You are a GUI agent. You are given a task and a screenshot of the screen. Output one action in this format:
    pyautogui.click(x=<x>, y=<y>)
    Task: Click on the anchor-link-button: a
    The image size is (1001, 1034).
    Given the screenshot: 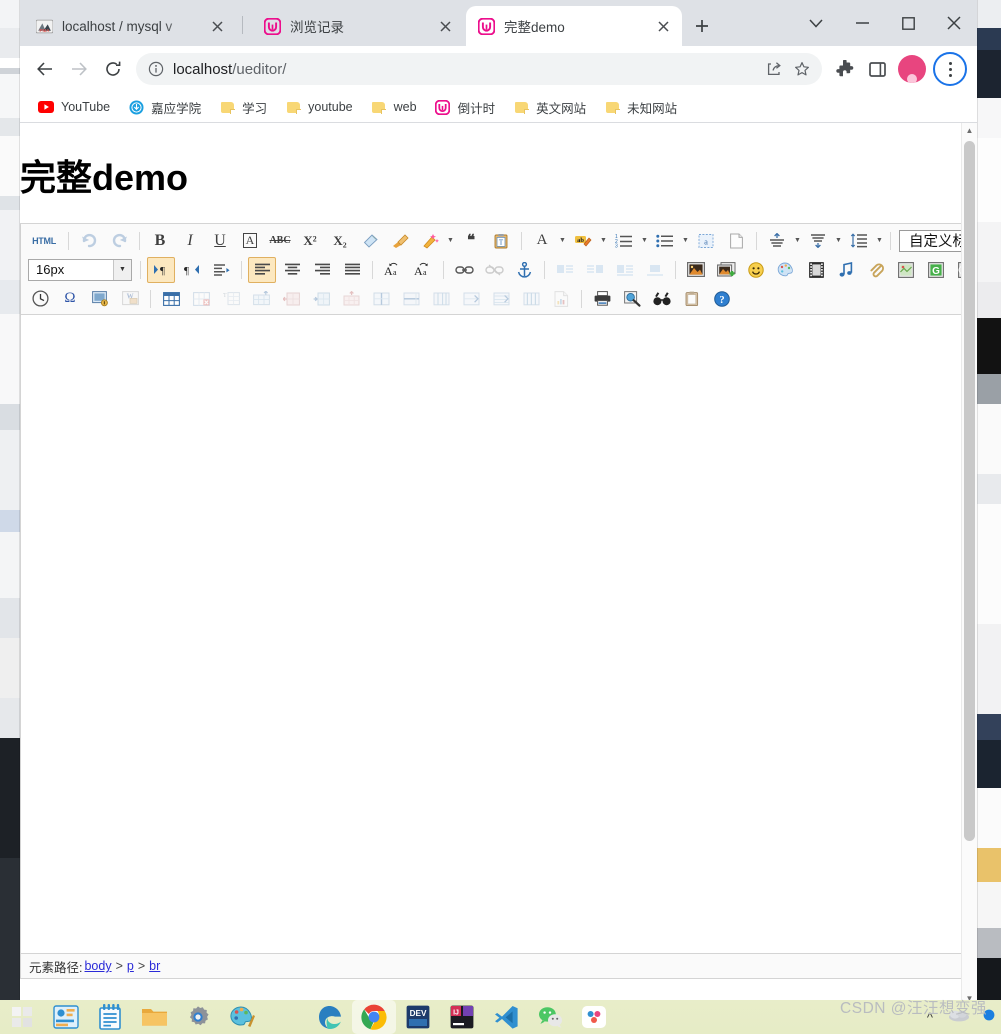 What is the action you would take?
    pyautogui.click(x=706, y=241)
    